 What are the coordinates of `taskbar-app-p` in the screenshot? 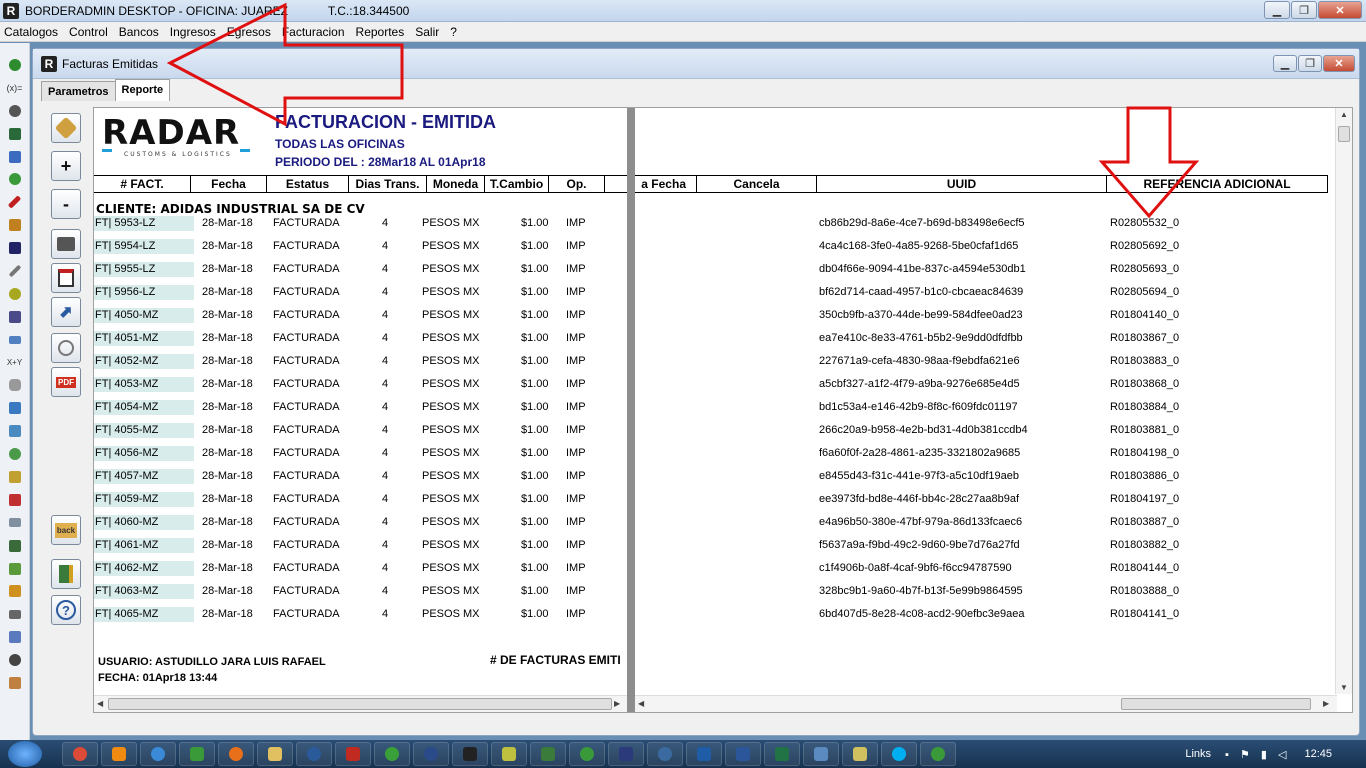 It's located at (314, 754).